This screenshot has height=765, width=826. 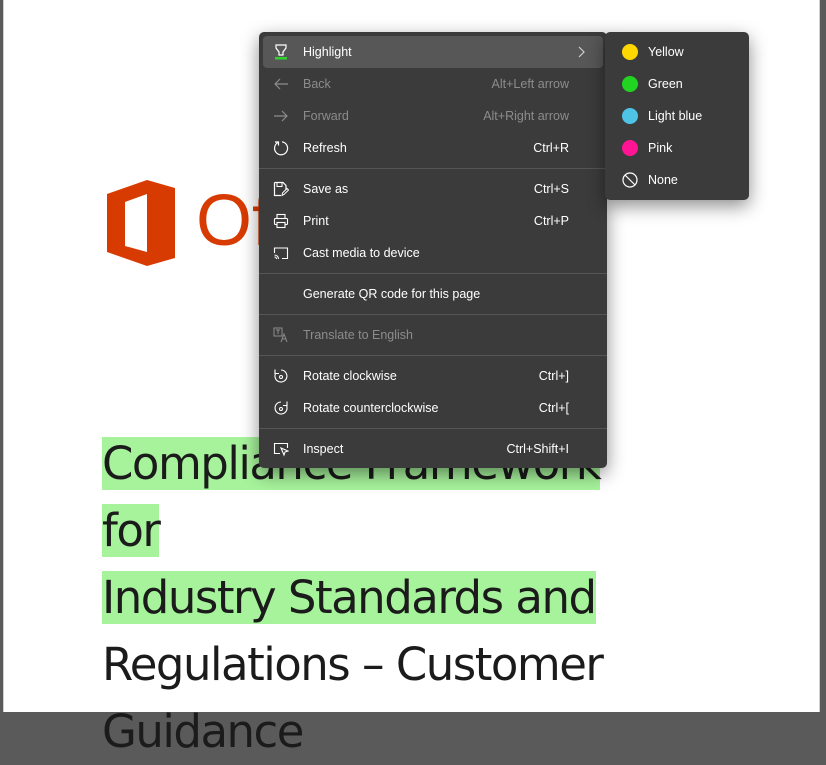 What do you see at coordinates (433, 84) in the screenshot?
I see `menu-item-back: Back Alt+Left arrow` at bounding box center [433, 84].